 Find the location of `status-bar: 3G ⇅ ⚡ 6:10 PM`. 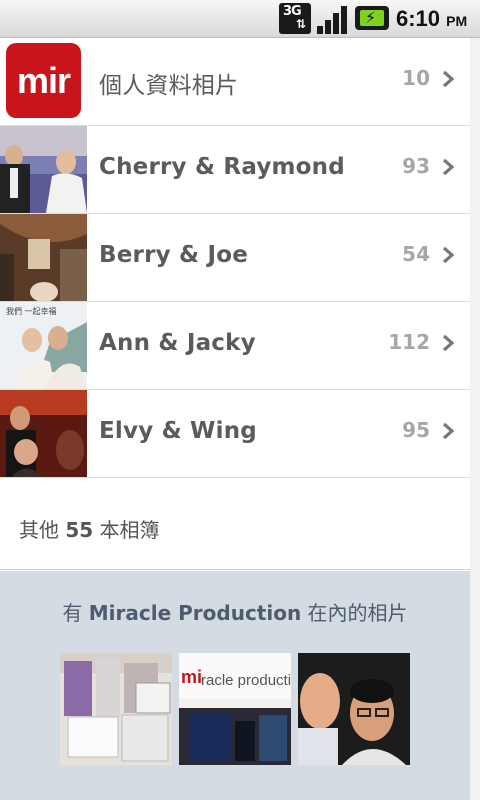

status-bar: 3G ⇅ ⚡ 6:10 PM is located at coordinates (240, 19).